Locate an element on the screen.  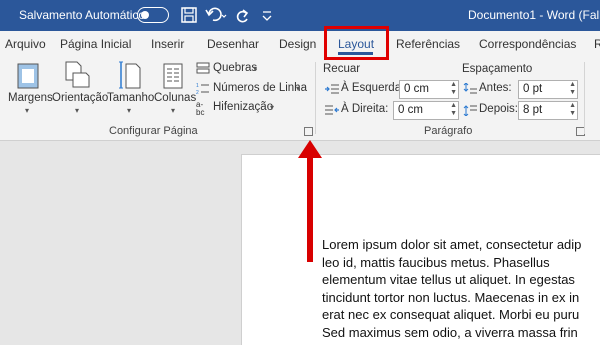
tab-desenhar: Desenhar is located at coordinates (233, 44).